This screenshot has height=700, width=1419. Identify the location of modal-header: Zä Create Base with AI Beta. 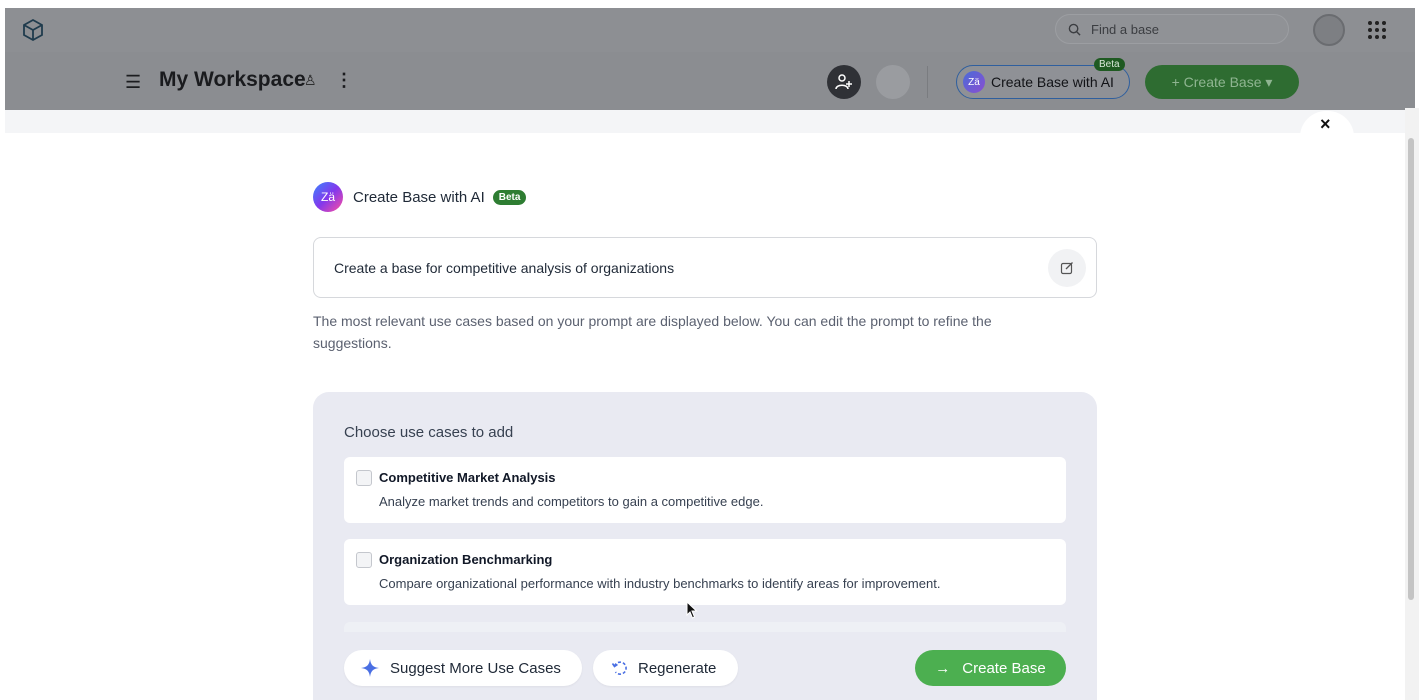
(420, 197).